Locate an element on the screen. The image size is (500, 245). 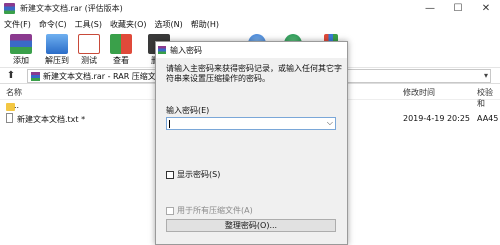
menu-commands: 命令(C) is located at coordinates (53, 24).